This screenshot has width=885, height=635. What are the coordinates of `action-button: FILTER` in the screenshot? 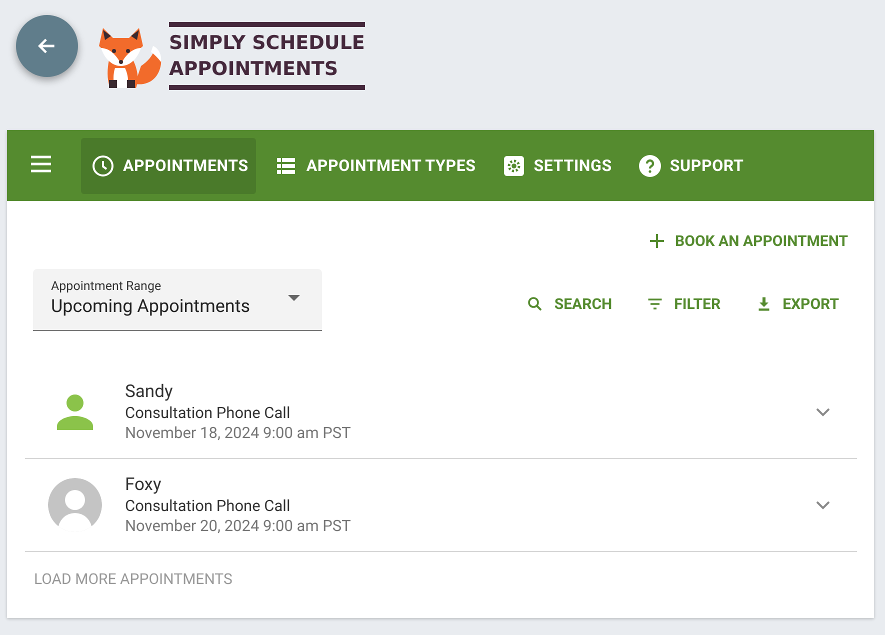 It's located at (683, 304).